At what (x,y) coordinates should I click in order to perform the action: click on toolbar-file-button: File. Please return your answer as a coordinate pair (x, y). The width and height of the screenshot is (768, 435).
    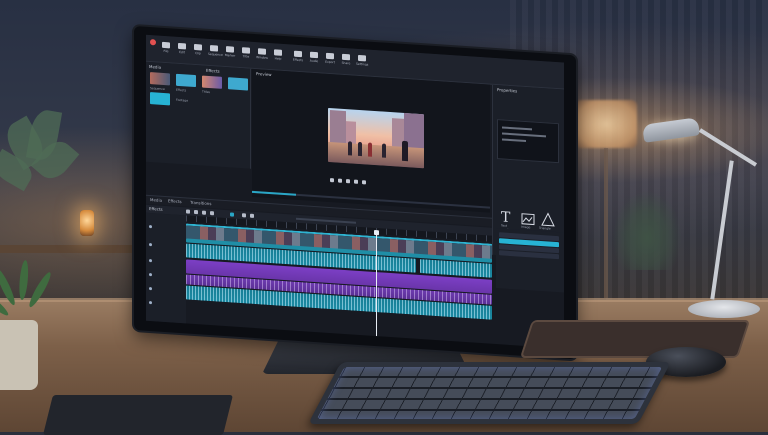
    Looking at the image, I should click on (166, 47).